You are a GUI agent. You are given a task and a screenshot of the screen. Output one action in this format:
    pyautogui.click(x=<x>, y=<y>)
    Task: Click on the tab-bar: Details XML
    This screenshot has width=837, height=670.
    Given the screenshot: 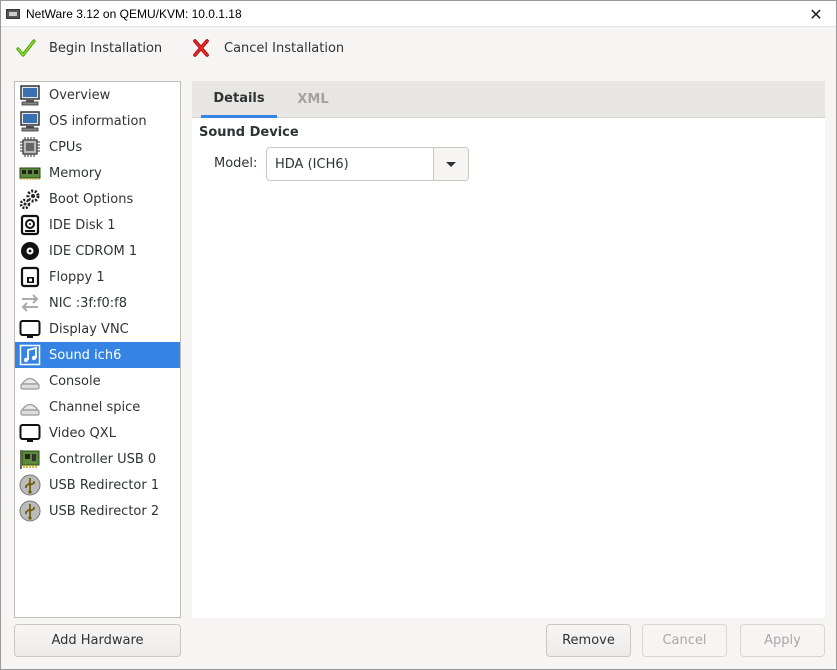 What is the action you would take?
    pyautogui.click(x=508, y=99)
    